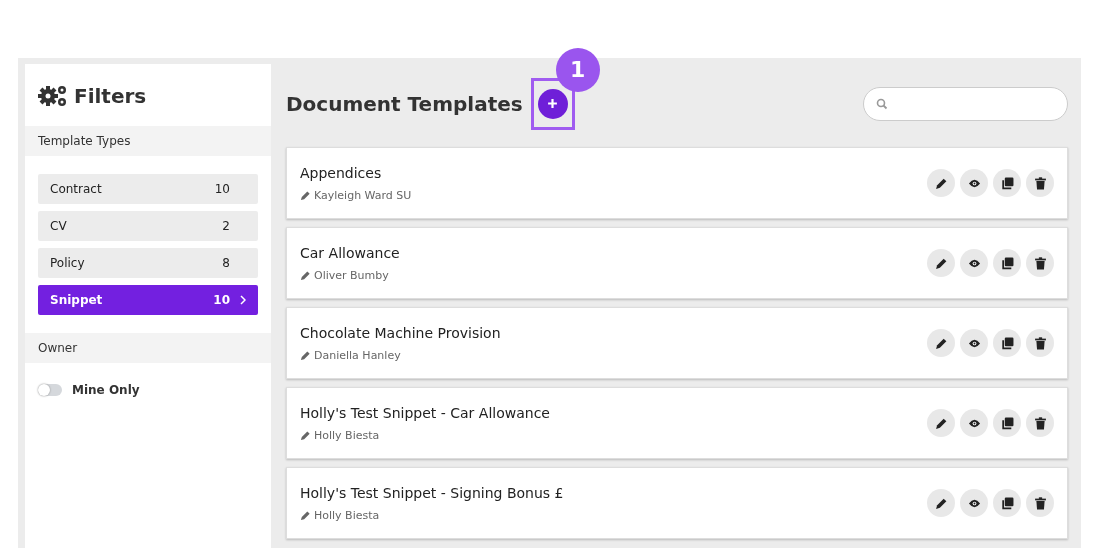 The width and height of the screenshot is (1097, 548). What do you see at coordinates (401, 332) in the screenshot?
I see `template-name: Chocolate Machine Provision` at bounding box center [401, 332].